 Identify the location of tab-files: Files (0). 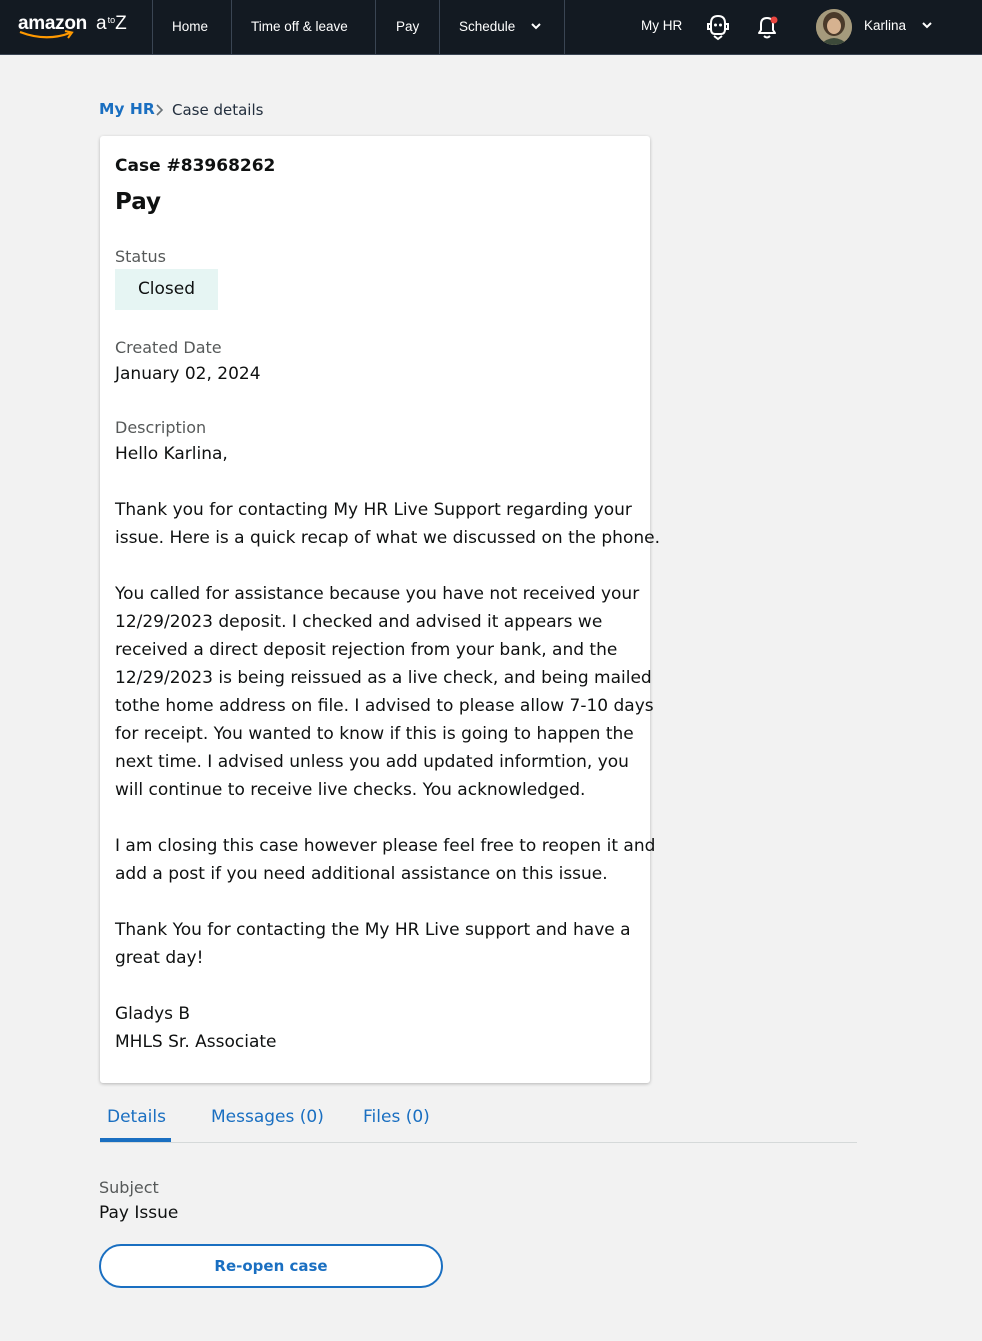
(396, 1117).